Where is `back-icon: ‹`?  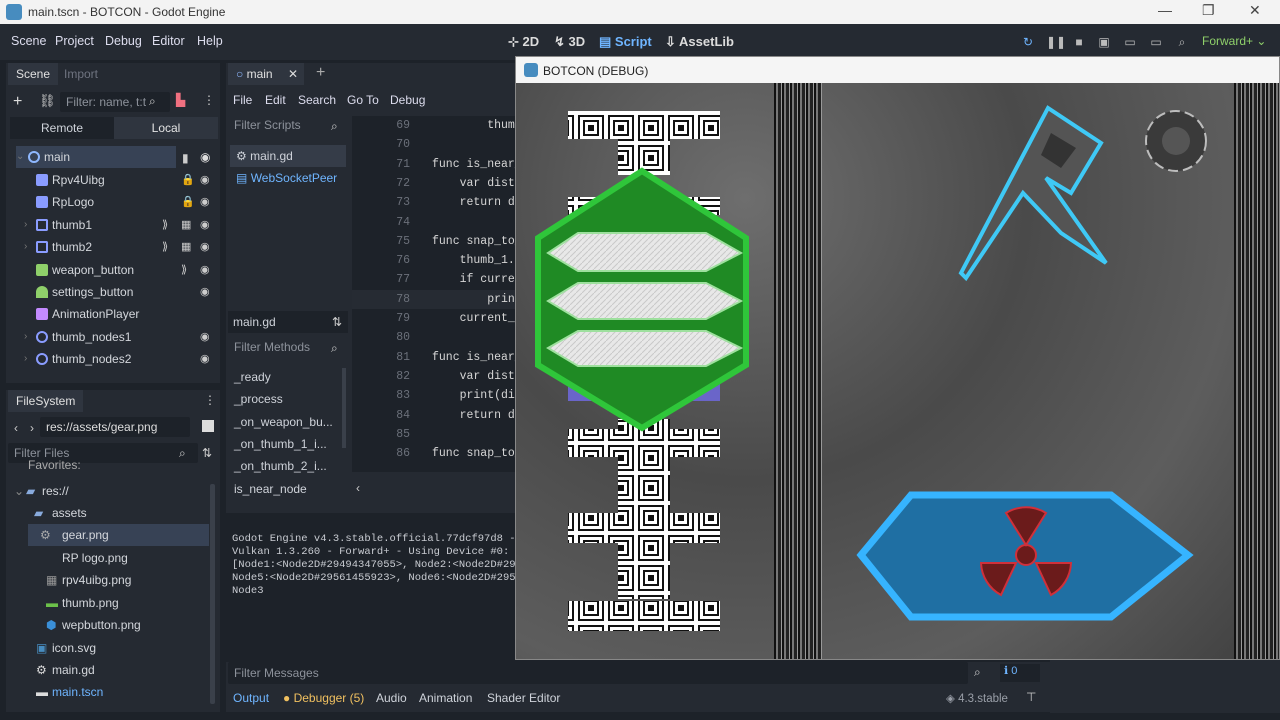
back-icon: ‹ is located at coordinates (16, 428).